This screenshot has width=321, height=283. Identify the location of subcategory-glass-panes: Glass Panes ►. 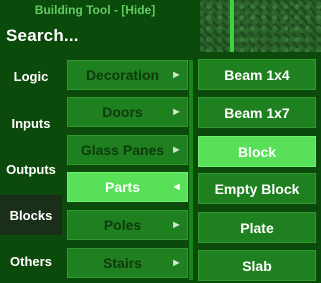
(127, 150).